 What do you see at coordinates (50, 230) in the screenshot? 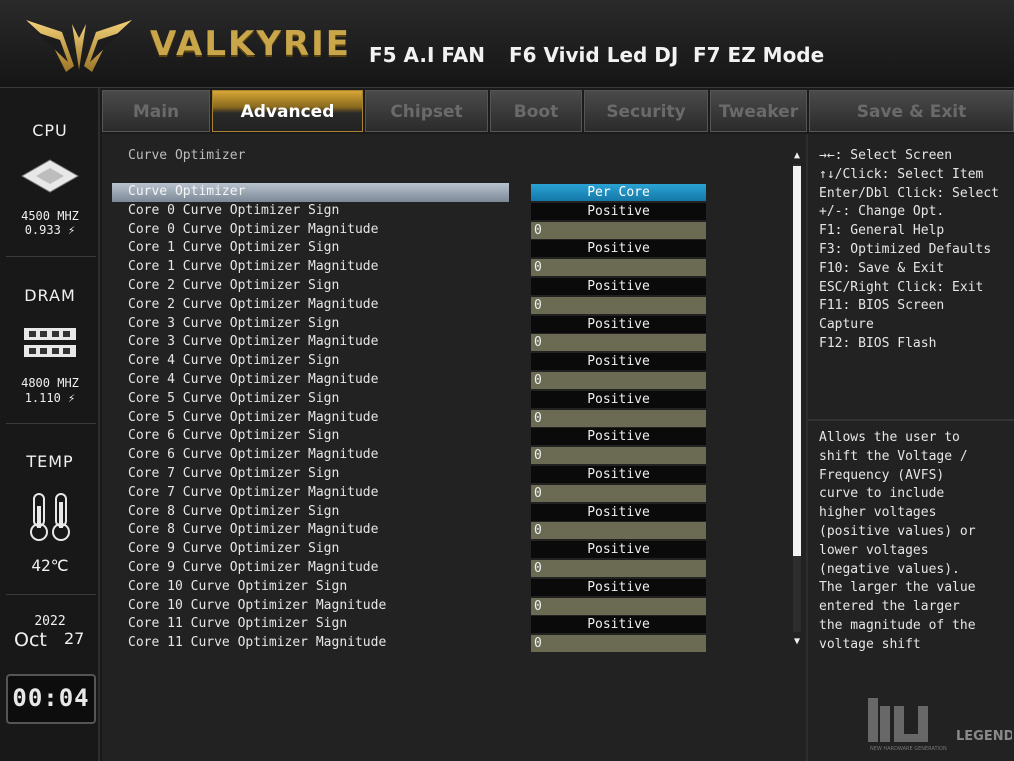
I see `cpu-voltage: 0.933 ⚡` at bounding box center [50, 230].